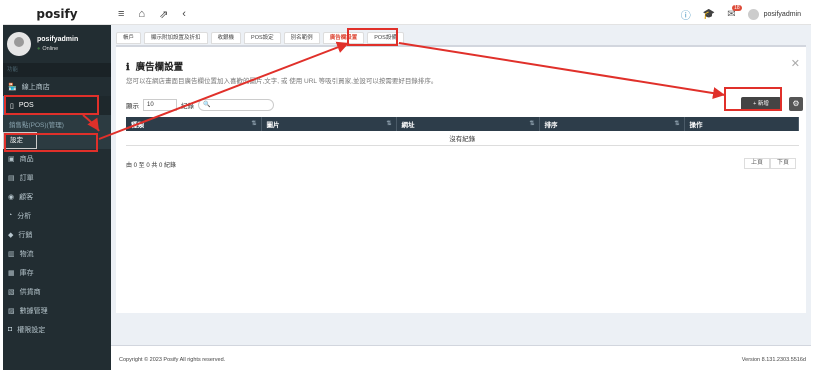 The image size is (814, 373). What do you see at coordinates (11, 292) in the screenshot?
I see `supplier-icon: ▧` at bounding box center [11, 292].